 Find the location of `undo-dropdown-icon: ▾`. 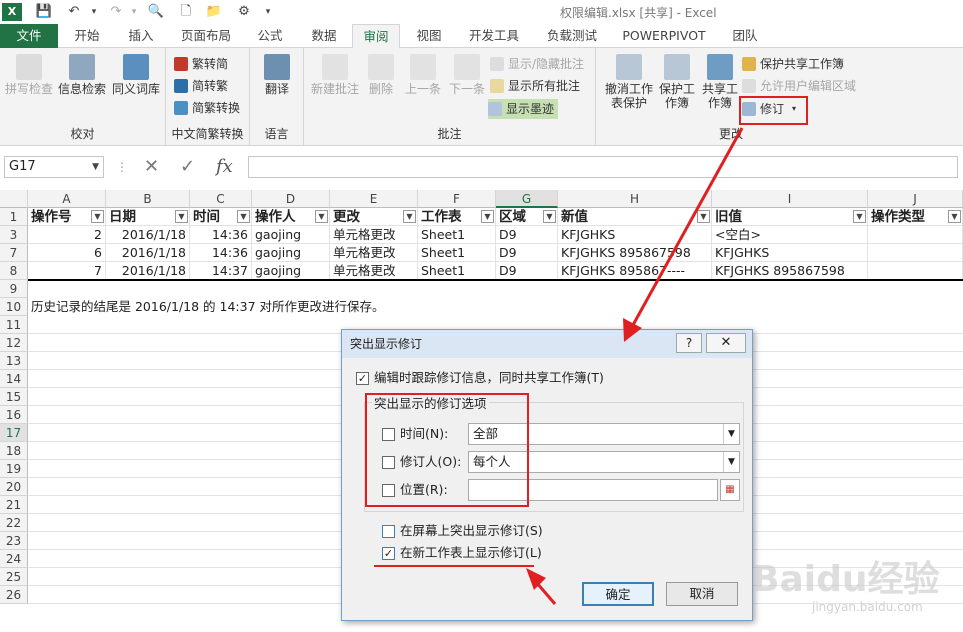

undo-dropdown-icon: ▾ is located at coordinates (94, 12).